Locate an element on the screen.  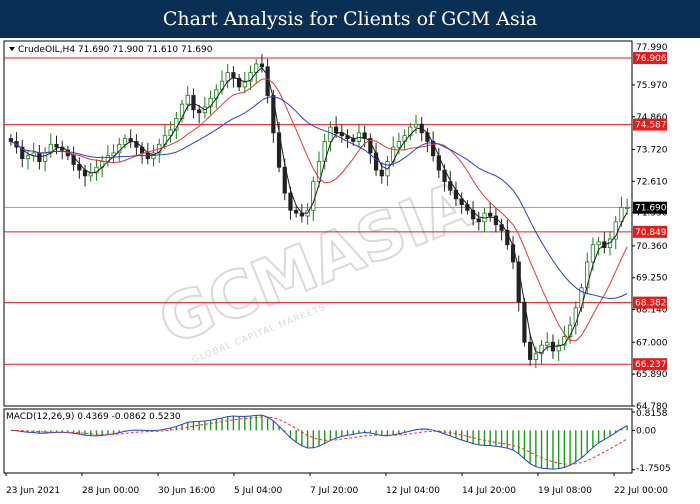
chart-header: CrudeOIL,H4 71.690 71.900 71.610 71.690 is located at coordinates (115, 50).